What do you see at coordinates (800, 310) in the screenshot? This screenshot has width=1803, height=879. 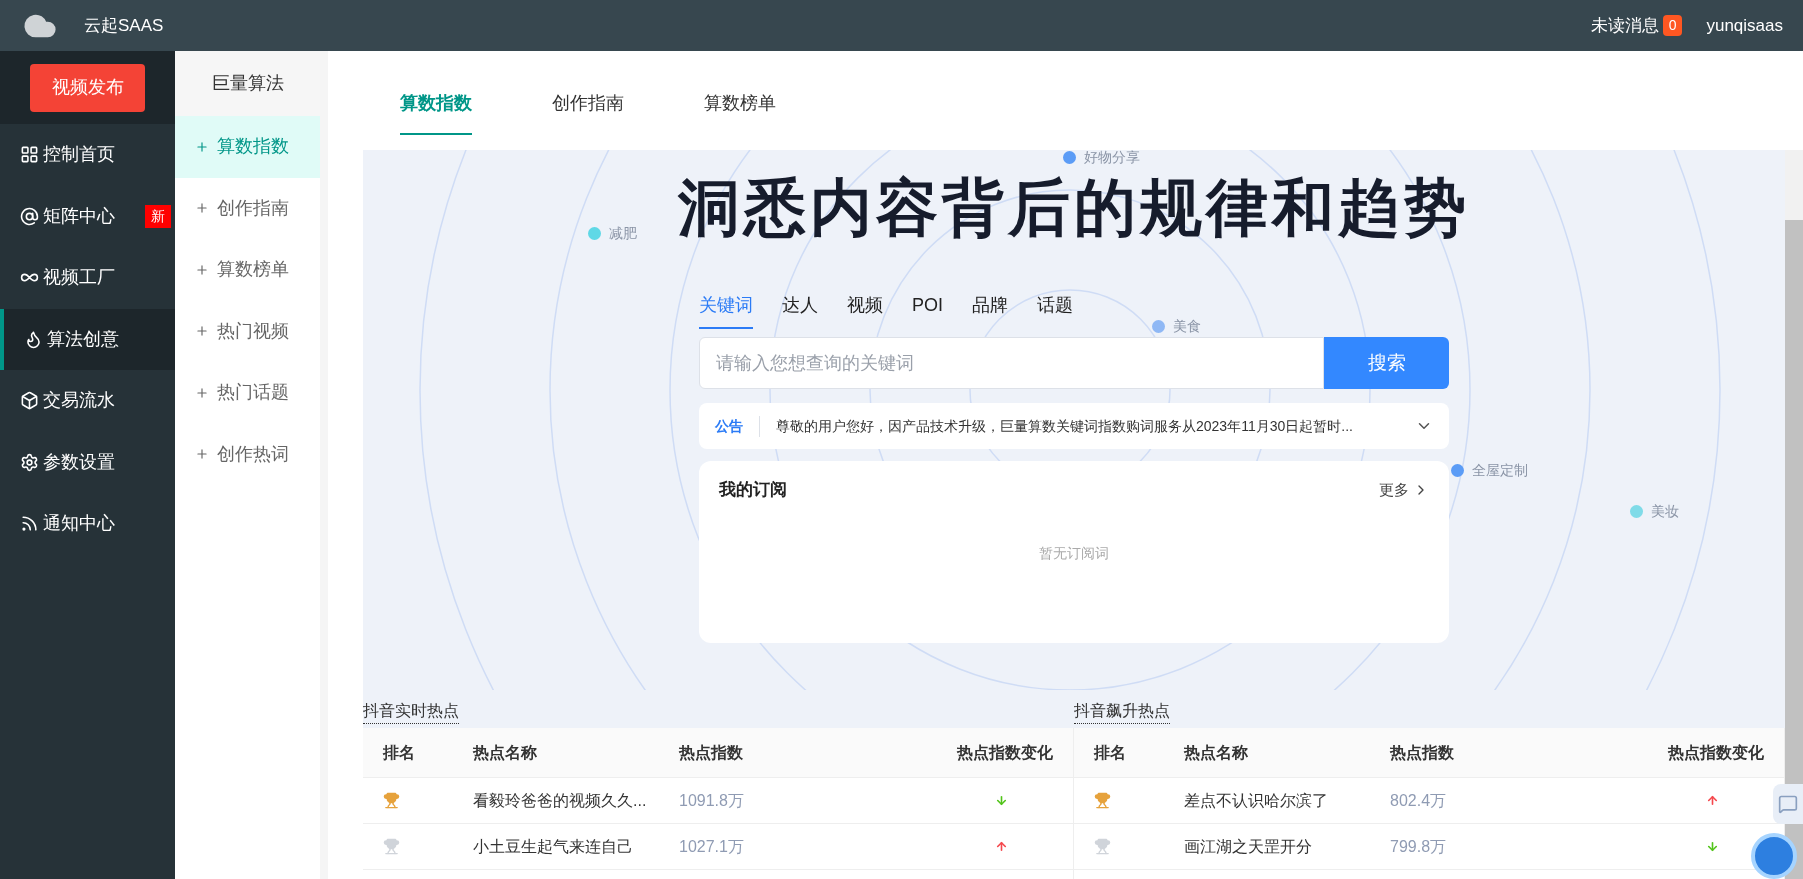 I see `search-type-tab: 达人` at bounding box center [800, 310].